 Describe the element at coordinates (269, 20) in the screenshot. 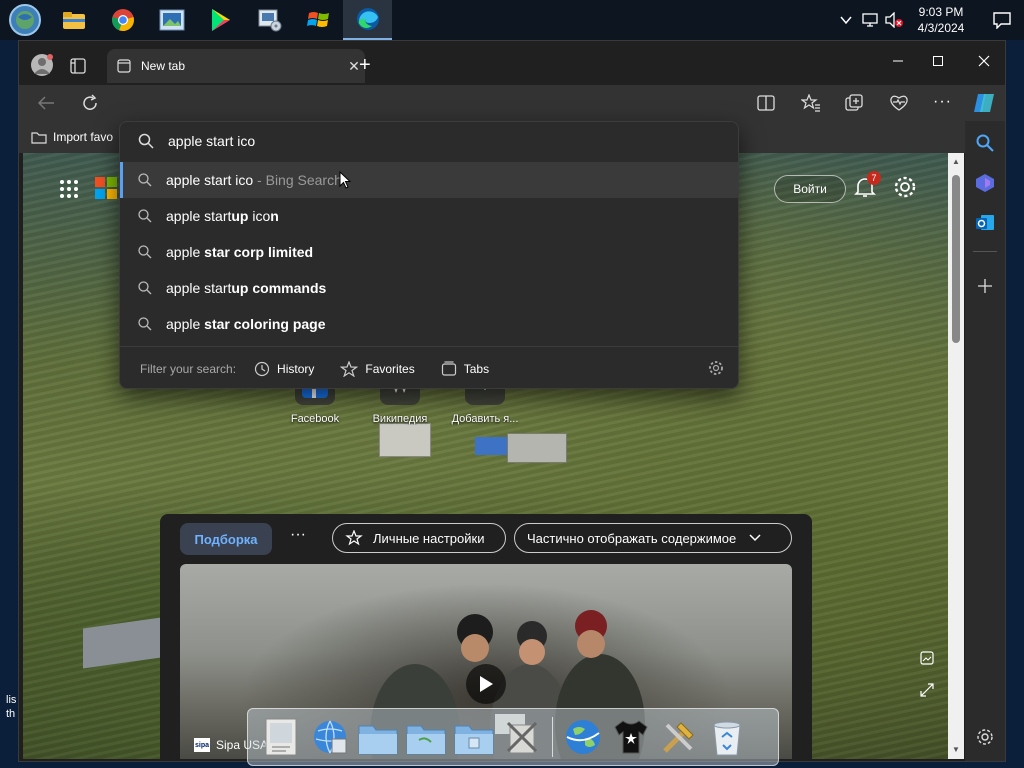

I see `media-player-icon` at that location.